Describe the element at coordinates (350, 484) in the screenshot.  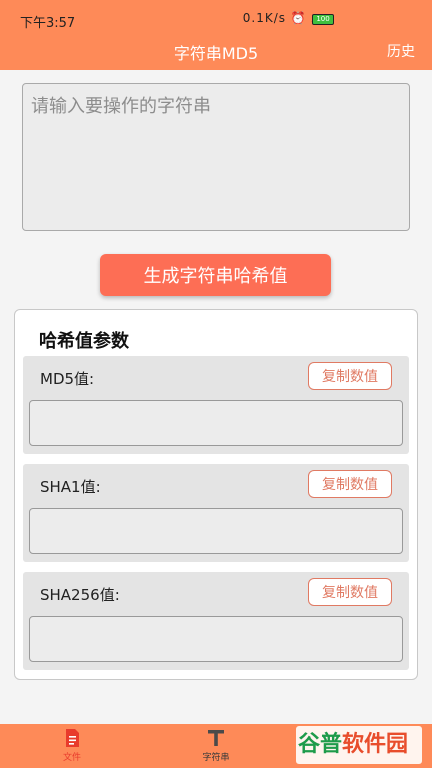
I see `copy-sha1-button: 复制数值` at that location.